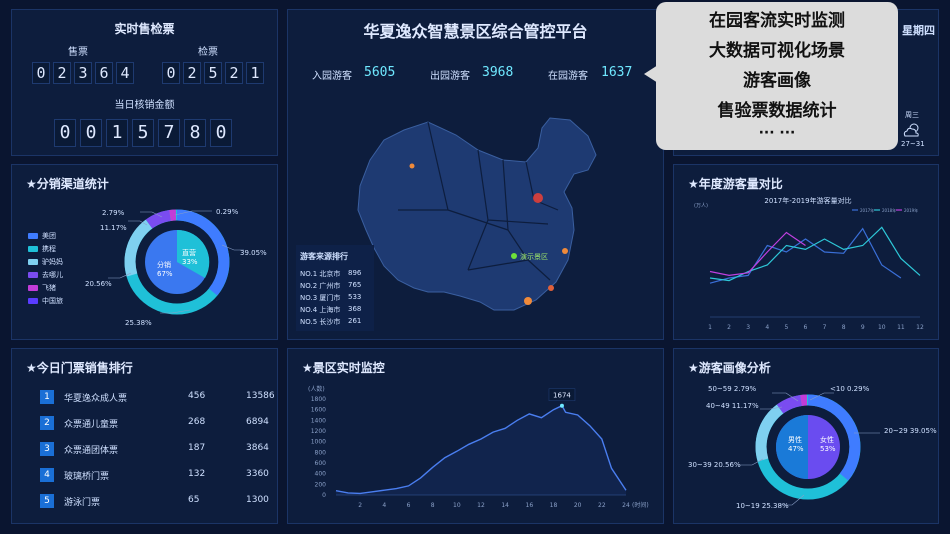  What do you see at coordinates (87, 477) in the screenshot?
I see `ticket-name: 玻璃桥门票` at bounding box center [87, 477].